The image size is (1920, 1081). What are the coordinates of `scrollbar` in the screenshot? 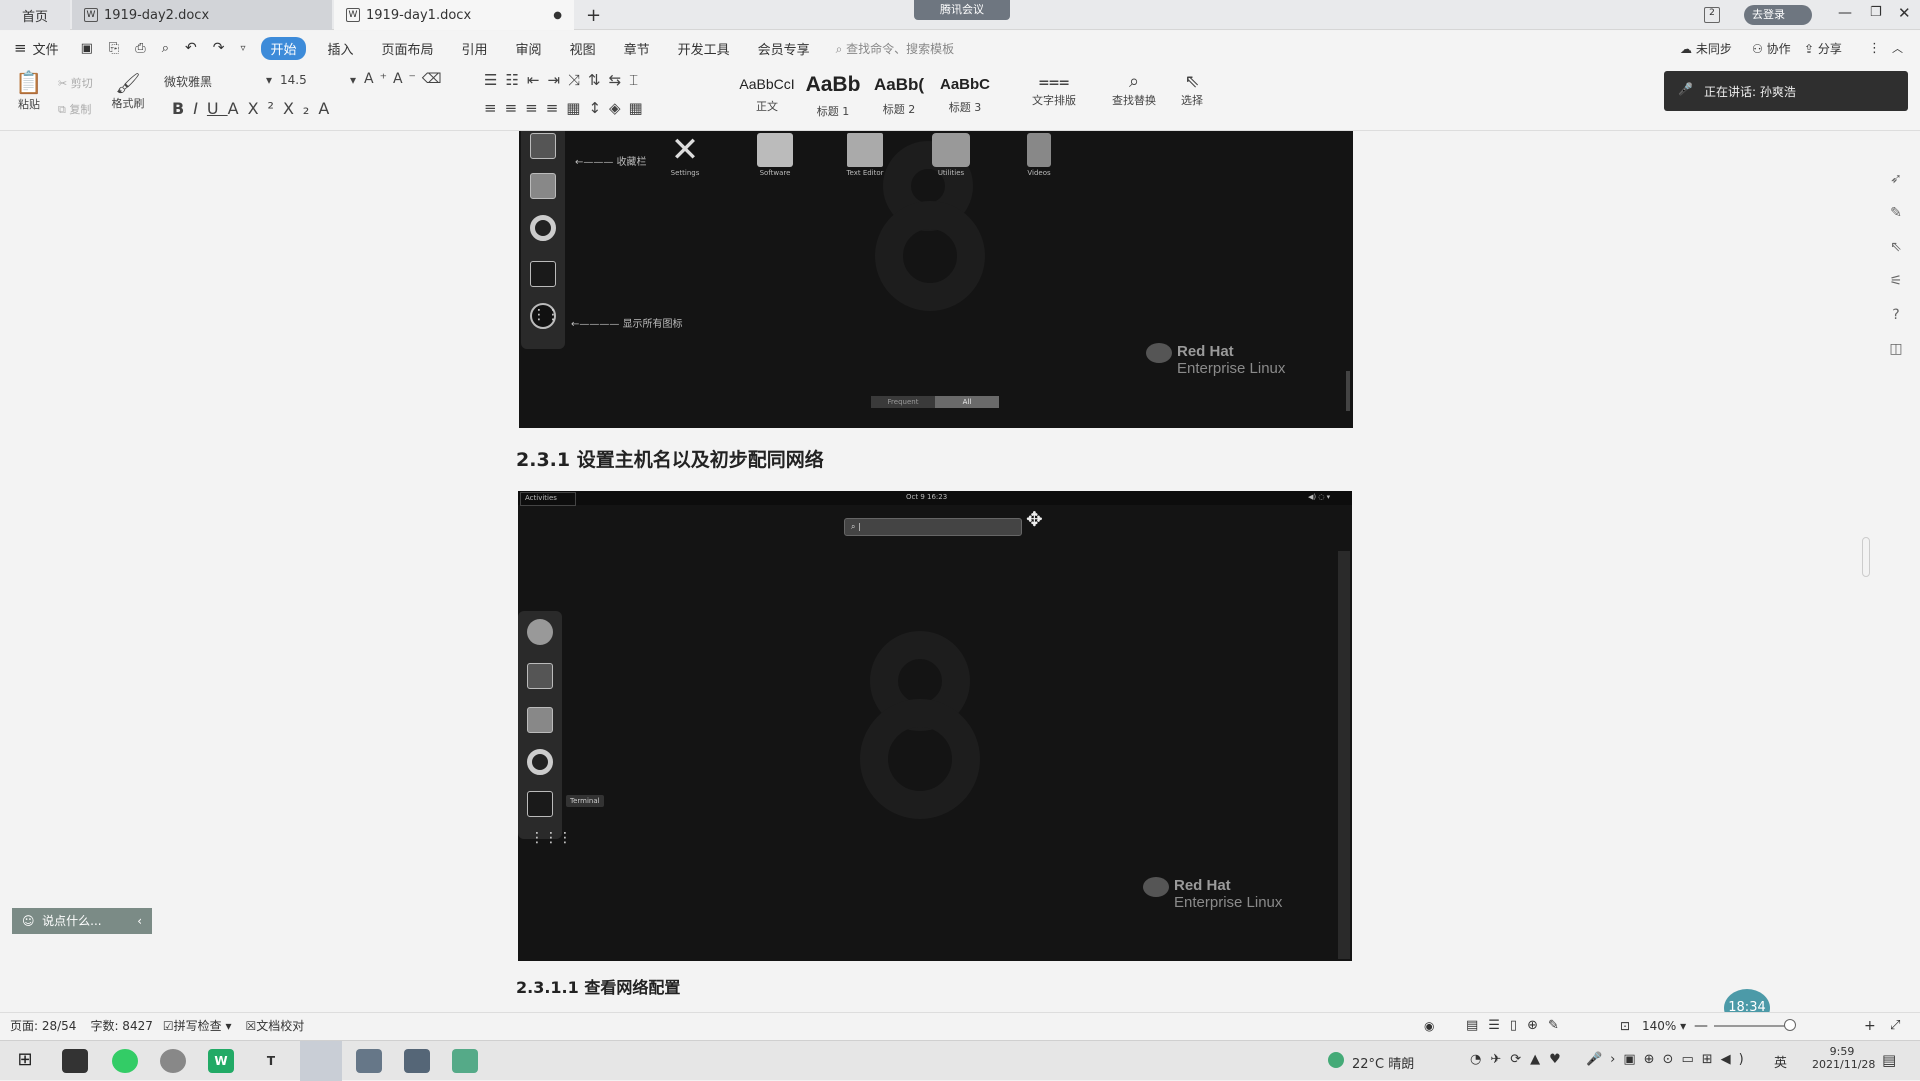 It's located at (1344, 755).